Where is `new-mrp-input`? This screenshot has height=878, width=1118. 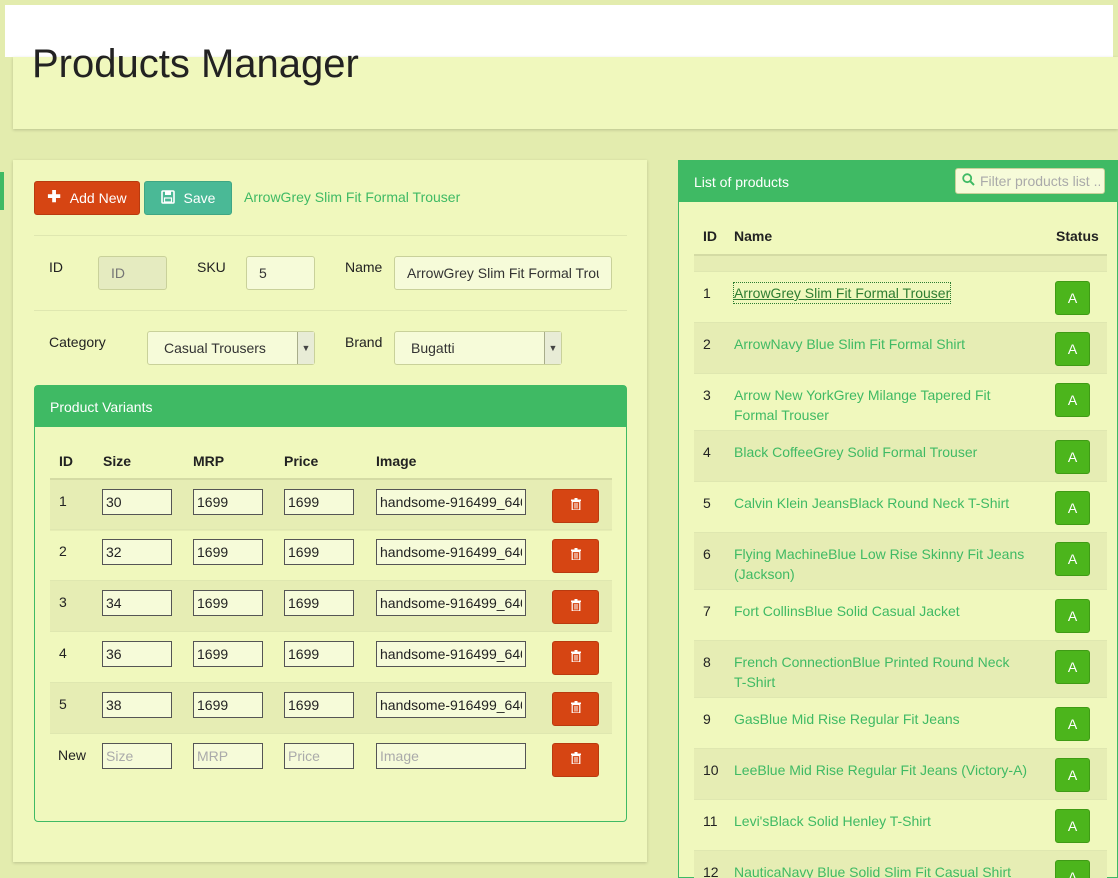
new-mrp-input is located at coordinates (228, 756).